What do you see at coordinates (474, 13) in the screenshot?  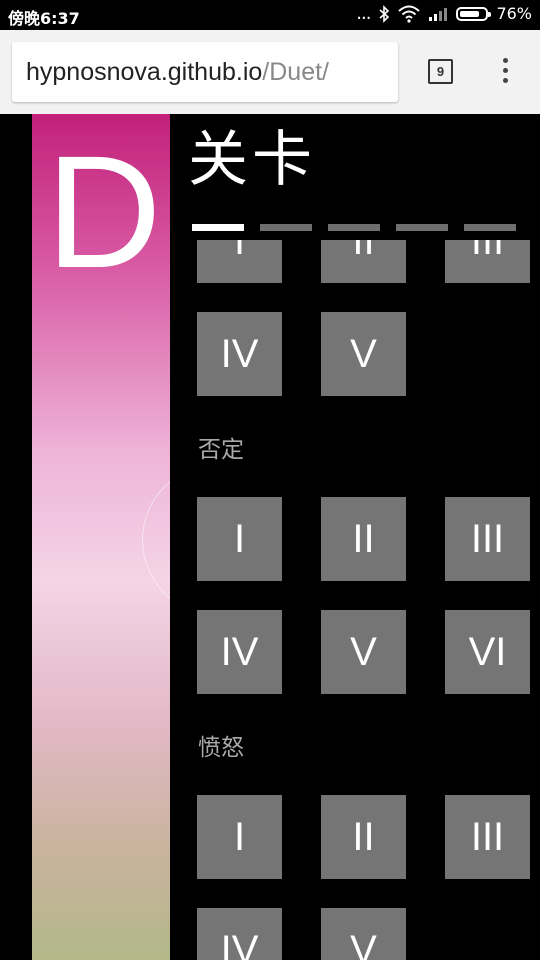 I see `battery-icon` at bounding box center [474, 13].